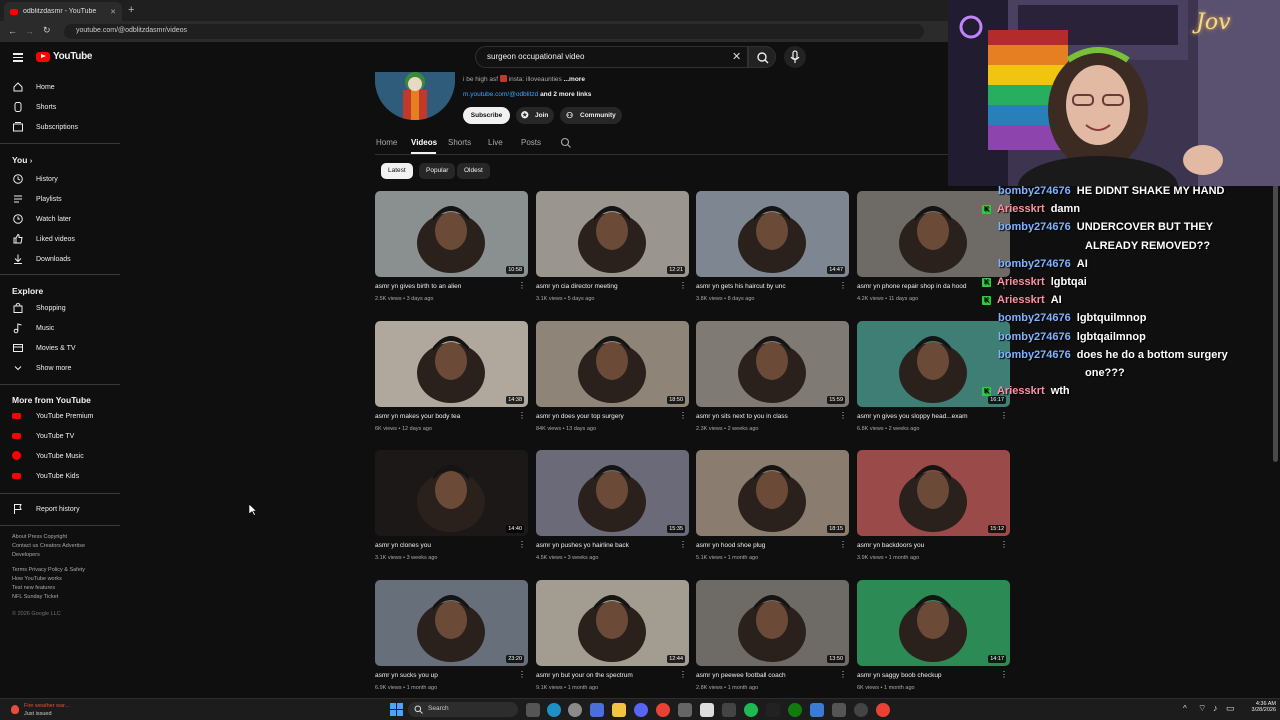 This screenshot has width=1280, height=720. What do you see at coordinates (60, 308) in the screenshot?
I see `sidebar-item-shopping: Shopping` at bounding box center [60, 308].